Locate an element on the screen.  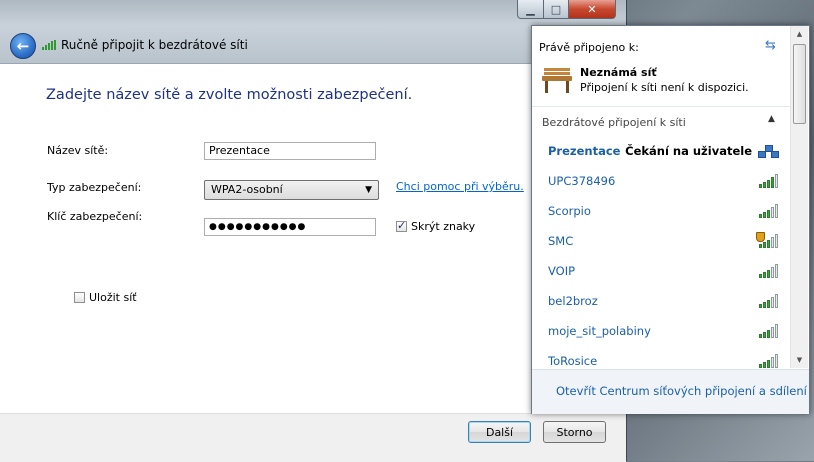
network-status: Čekání na uživatele is located at coordinates (688, 151).